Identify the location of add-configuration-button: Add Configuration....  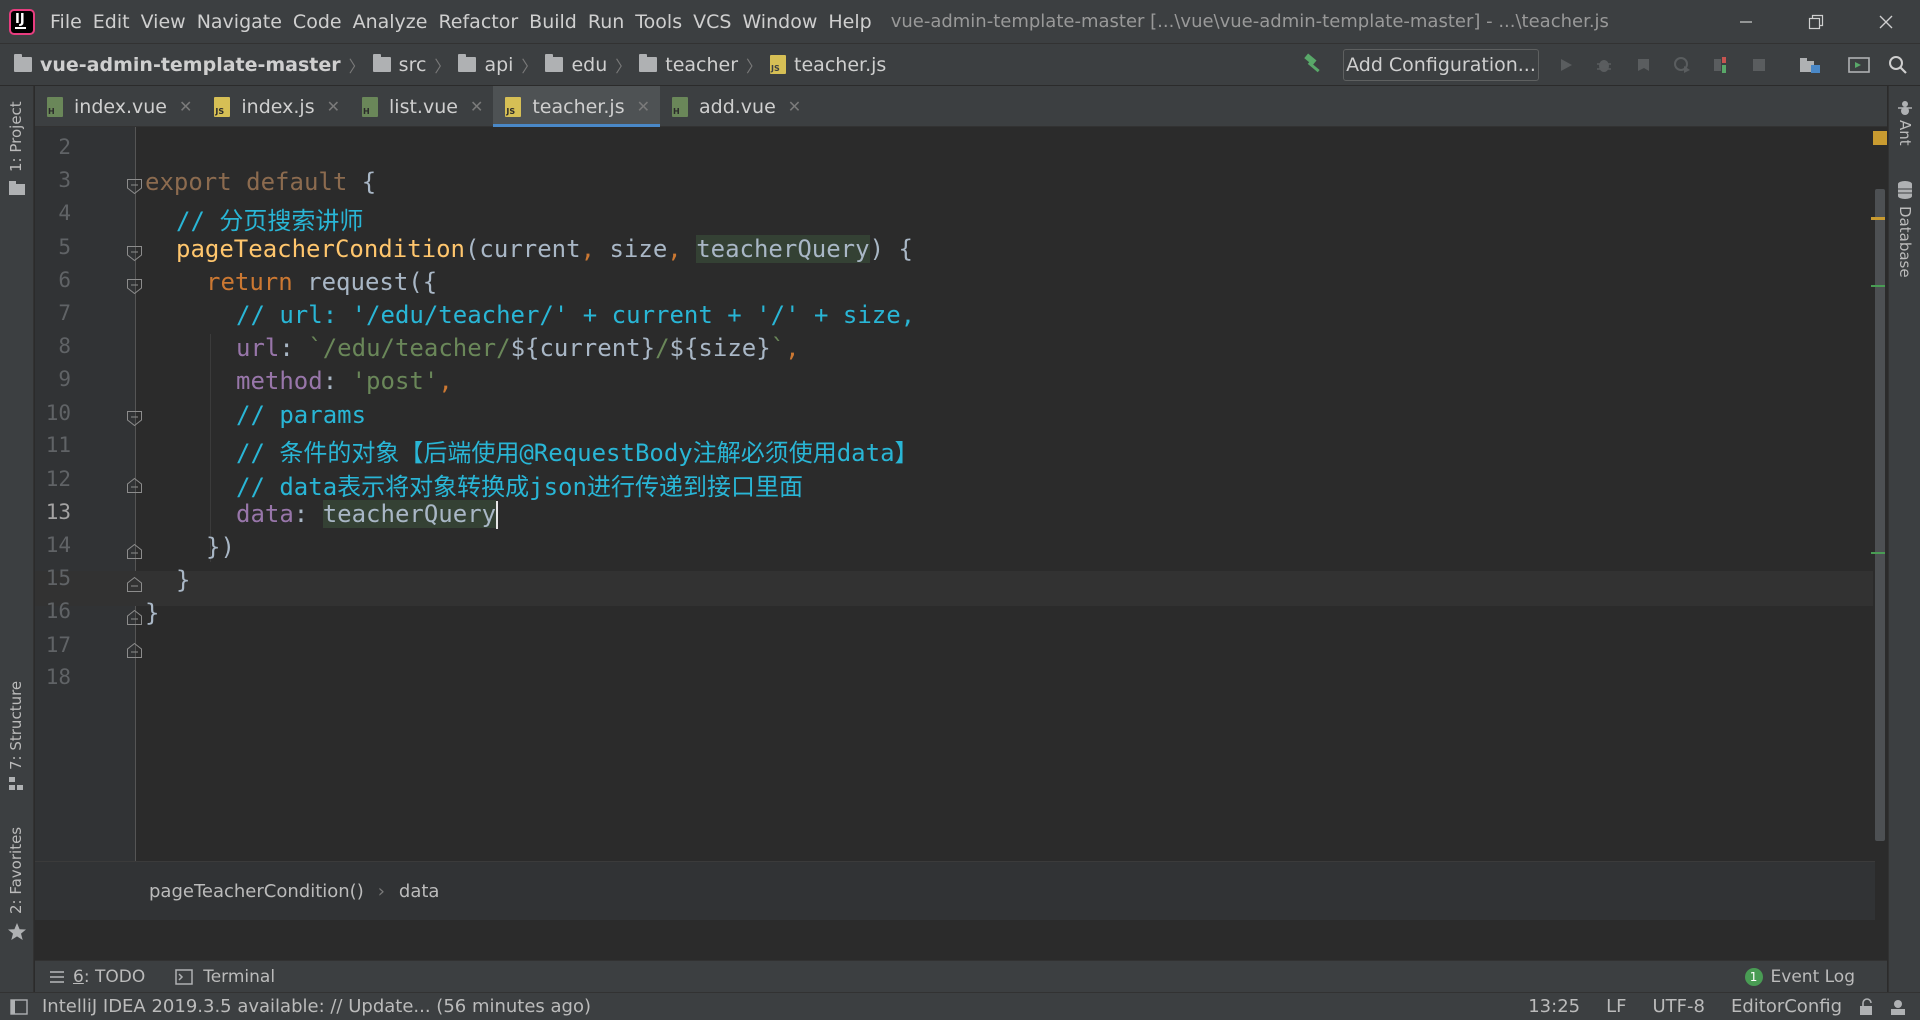
(1441, 65).